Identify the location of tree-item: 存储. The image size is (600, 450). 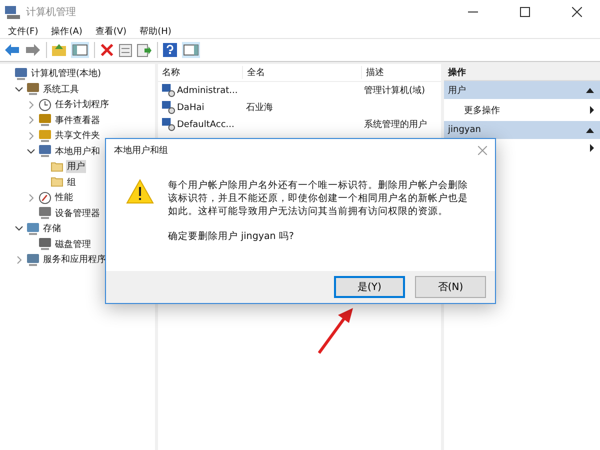
(52, 229).